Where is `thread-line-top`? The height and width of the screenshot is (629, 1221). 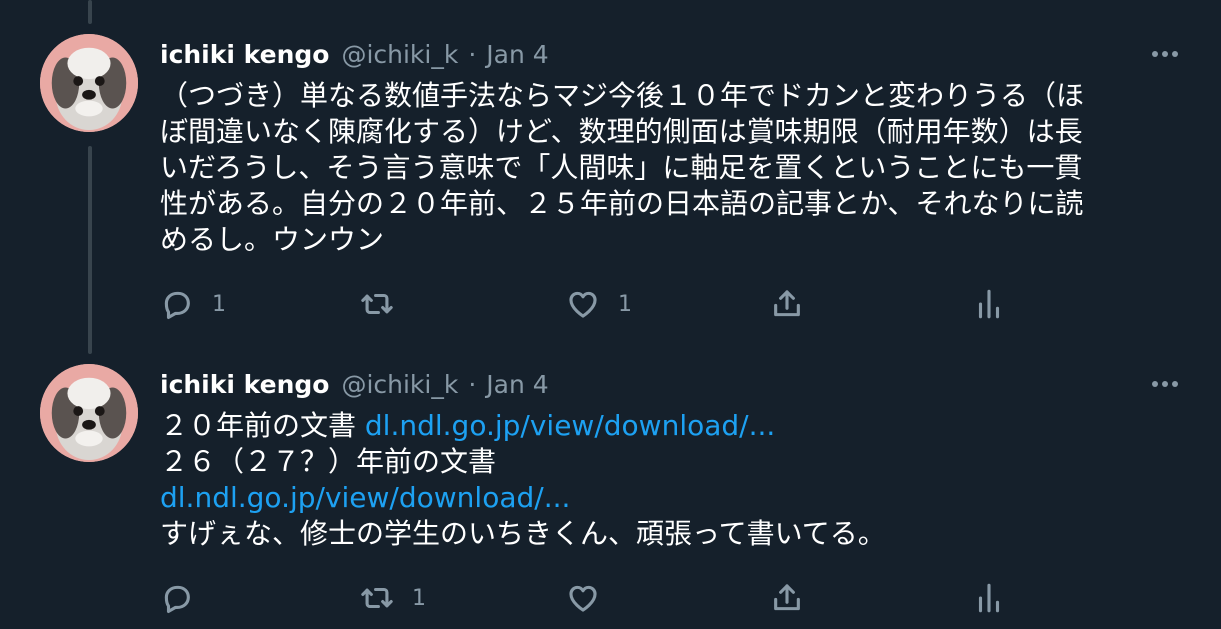
thread-line-top is located at coordinates (90, 12).